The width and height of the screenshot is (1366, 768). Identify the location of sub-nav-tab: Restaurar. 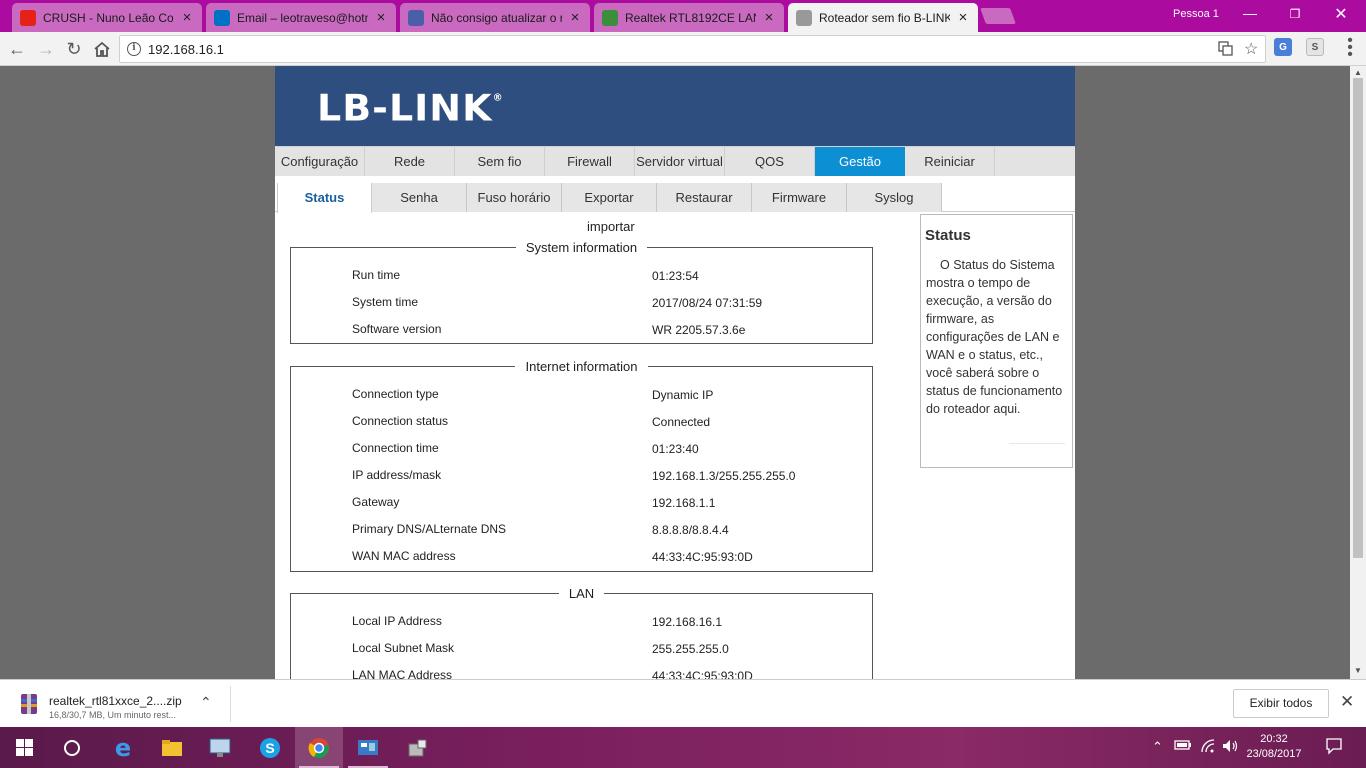
(704, 197).